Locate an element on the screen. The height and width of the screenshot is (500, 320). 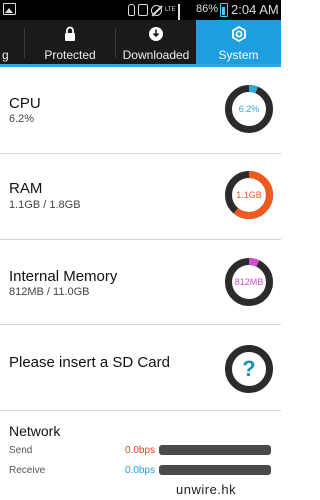
tab-downloaded: Downloaded is located at coordinates (156, 42).